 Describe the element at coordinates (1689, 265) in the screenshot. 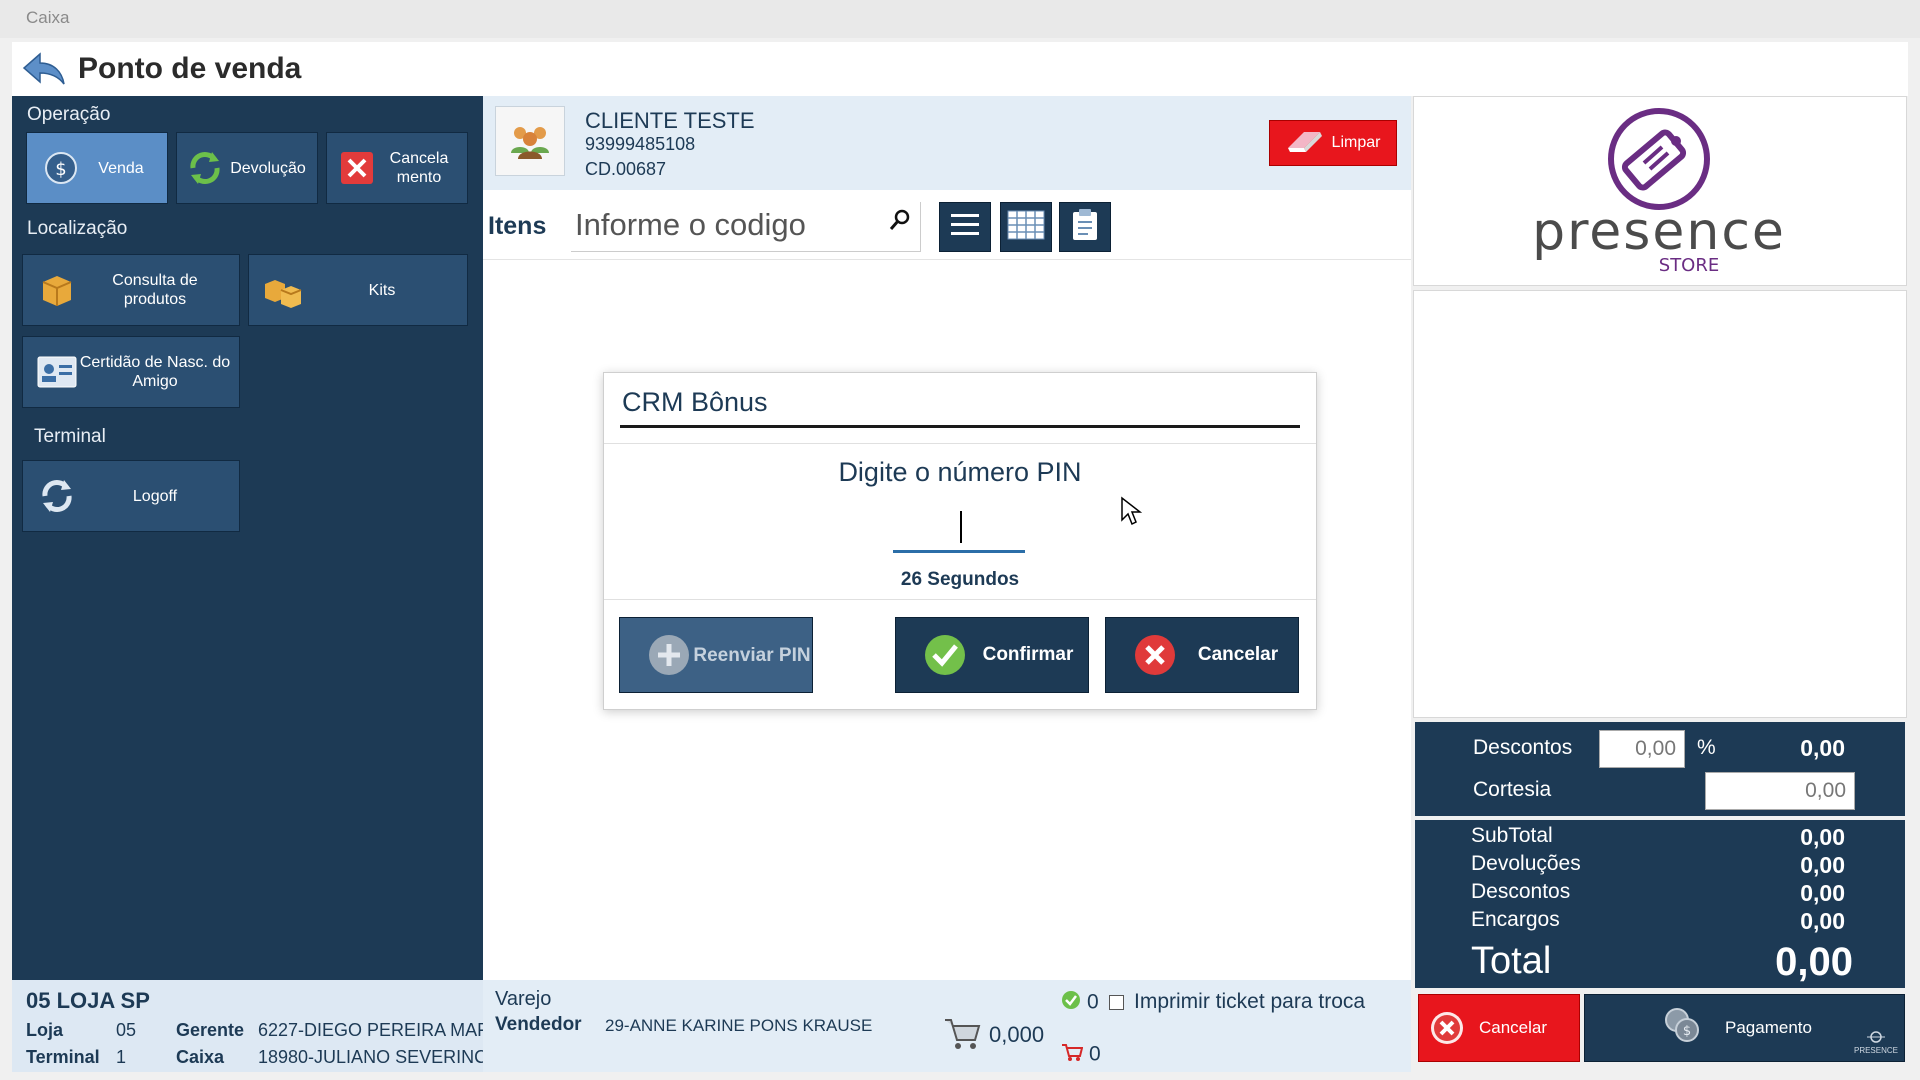

I see `svg-text: STORE` at that location.